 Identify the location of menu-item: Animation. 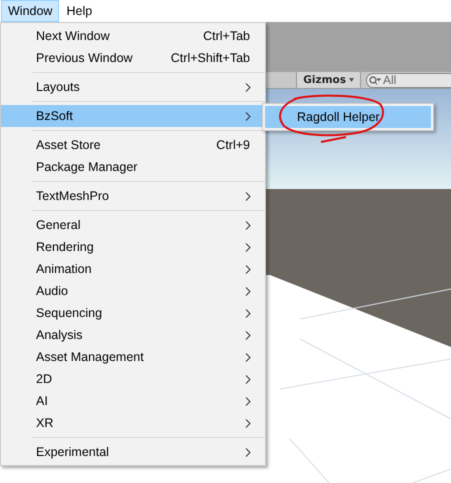
(133, 269).